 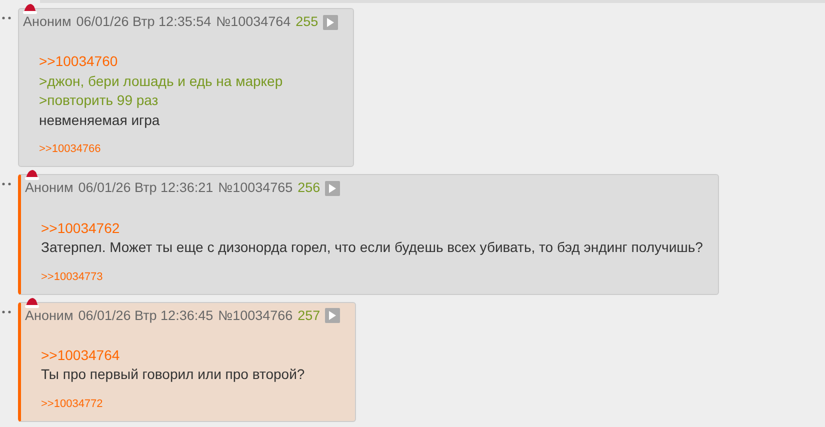 I want to click on post-date: 06/01/26 Втр 12:35:54, so click(x=144, y=22).